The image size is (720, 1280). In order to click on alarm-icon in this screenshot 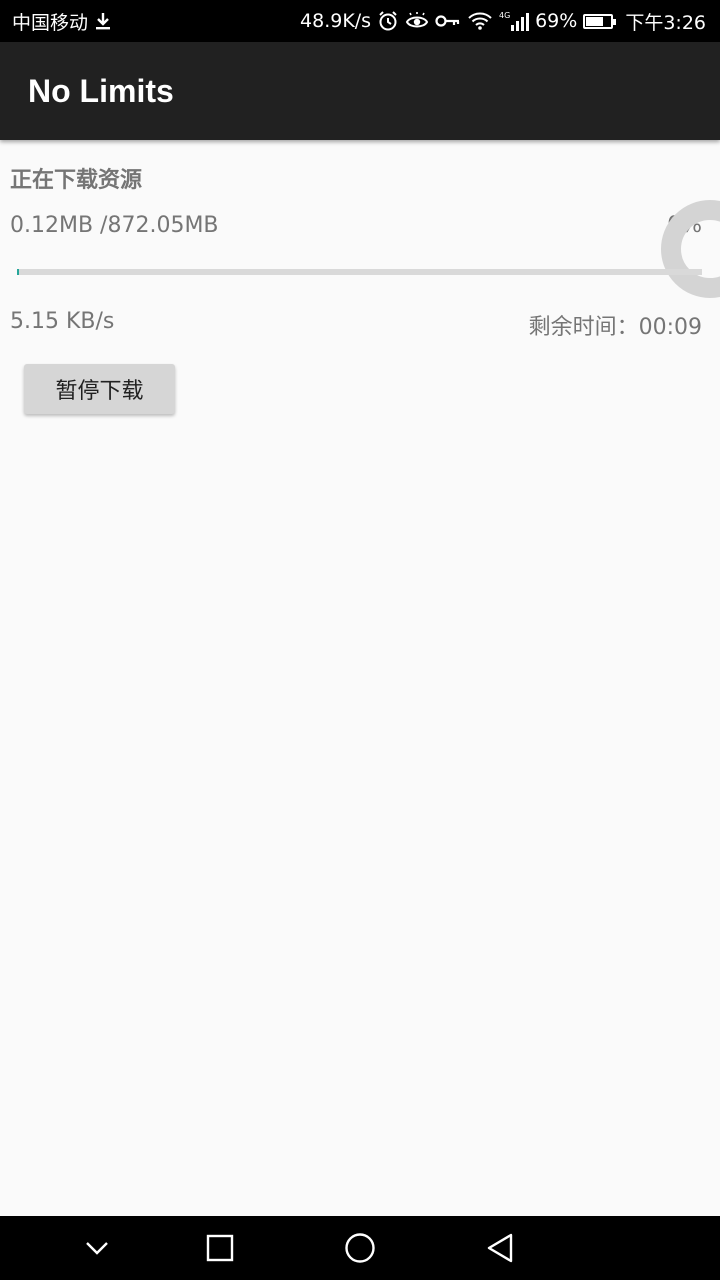, I will do `click(388, 21)`.